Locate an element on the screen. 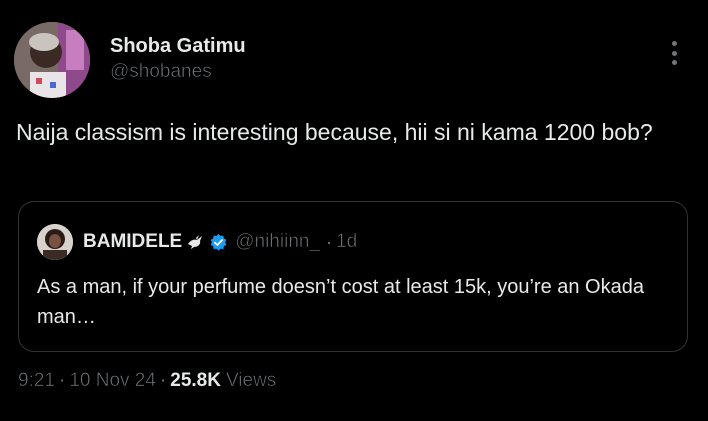 This screenshot has height=421, width=708. tweet-meta: 9:21 · 10 Nov 24 · 25.8K Views is located at coordinates (147, 381).